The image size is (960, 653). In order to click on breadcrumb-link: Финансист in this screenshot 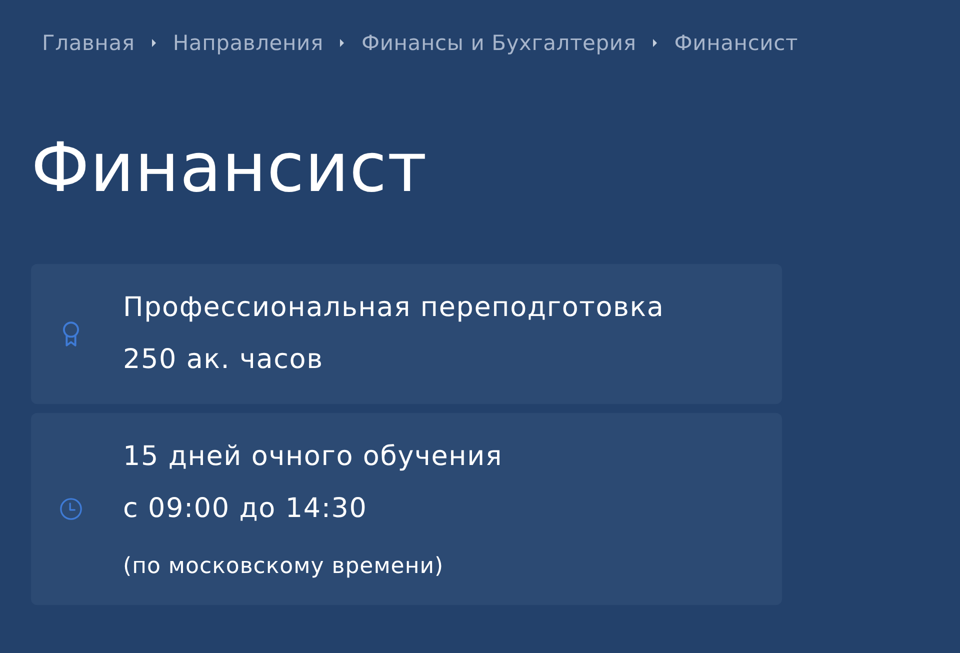, I will do `click(736, 43)`.